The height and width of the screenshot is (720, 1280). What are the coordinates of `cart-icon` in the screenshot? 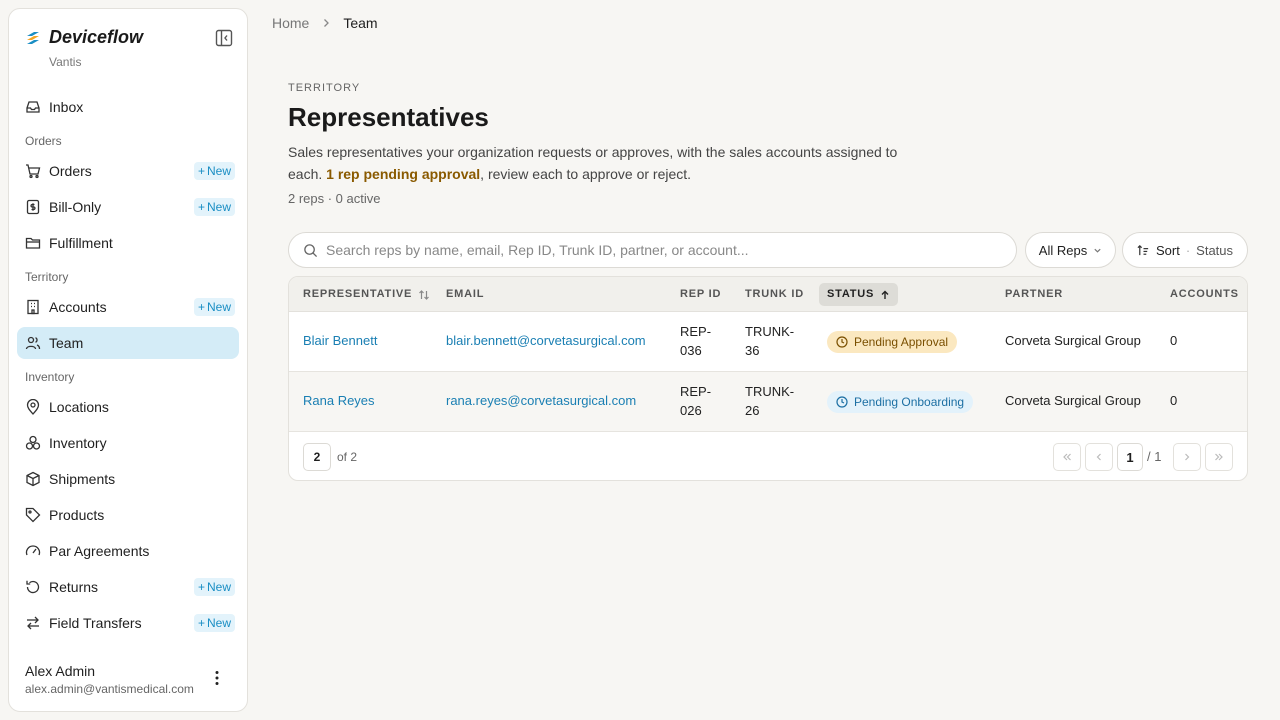 It's located at (33, 171).